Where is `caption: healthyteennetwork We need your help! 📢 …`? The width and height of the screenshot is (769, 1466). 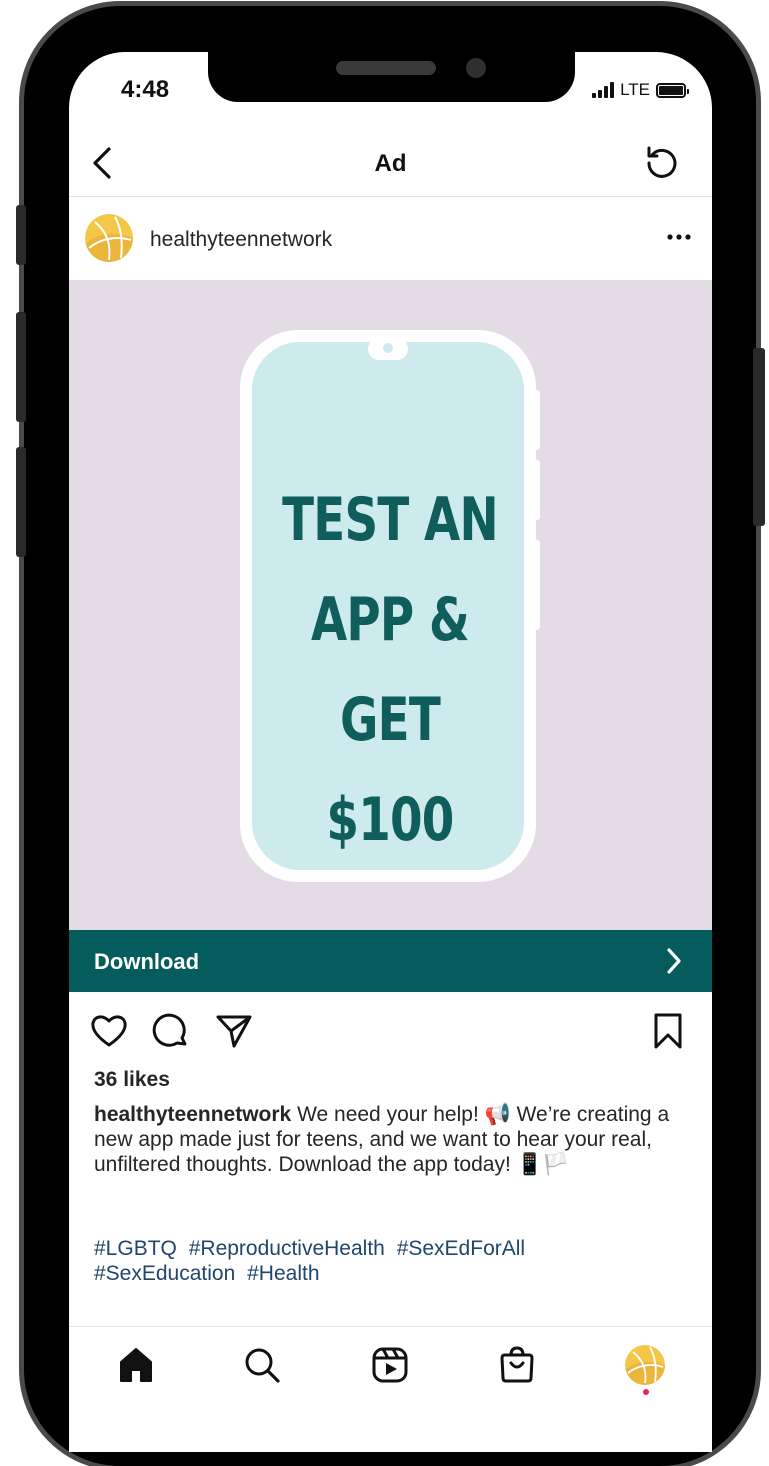
caption: healthyteennetwork We need your help! 📢 … is located at coordinates (389, 1139).